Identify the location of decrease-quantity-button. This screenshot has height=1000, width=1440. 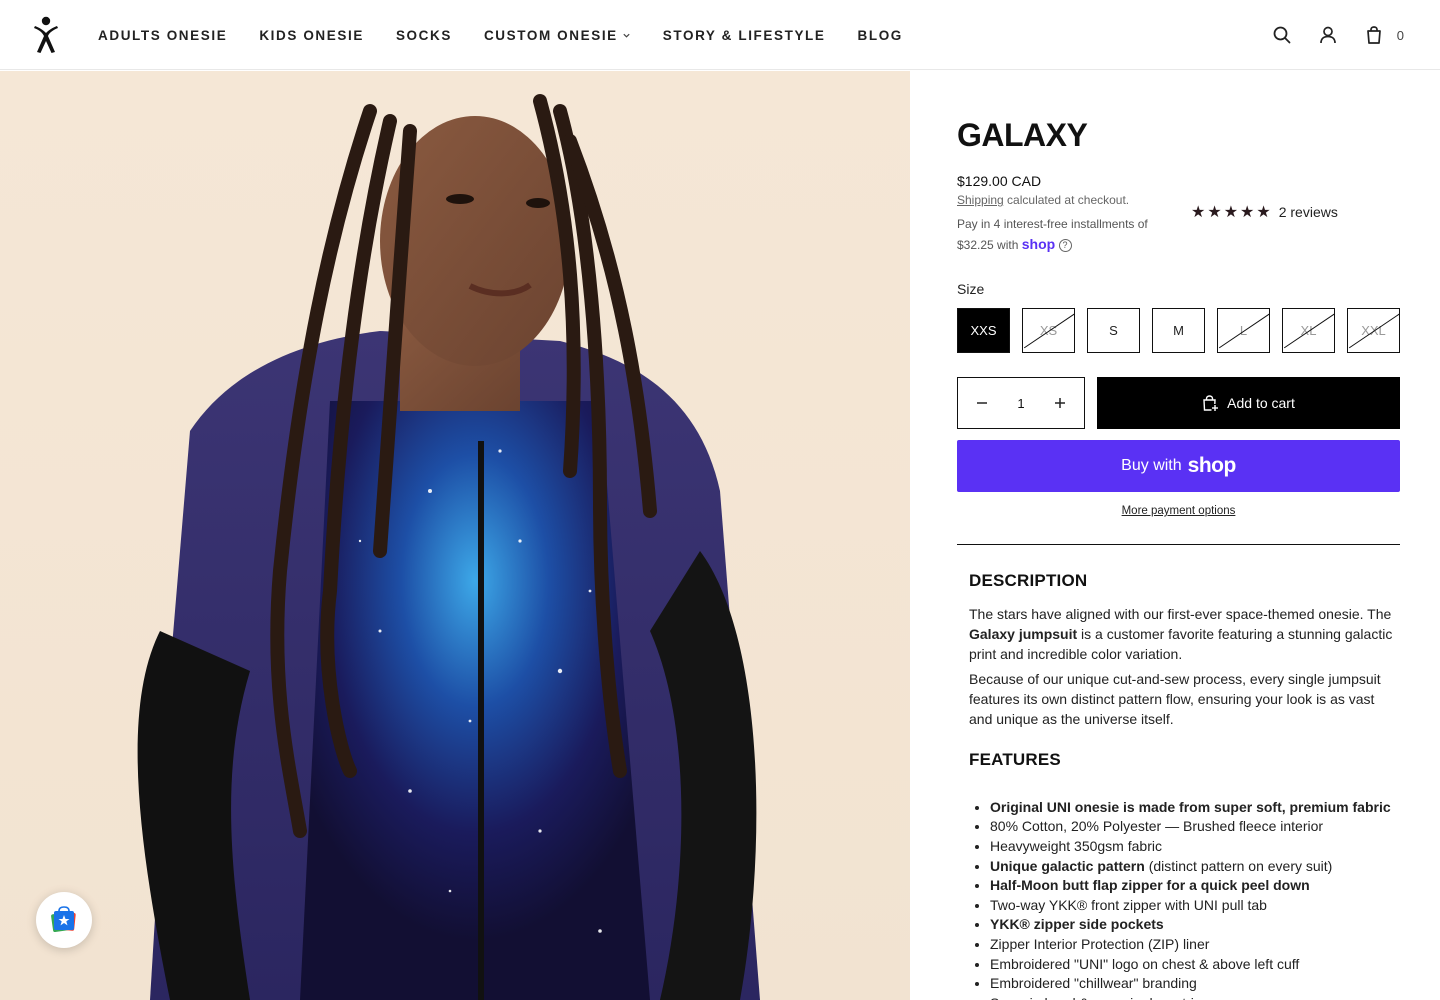
(982, 403).